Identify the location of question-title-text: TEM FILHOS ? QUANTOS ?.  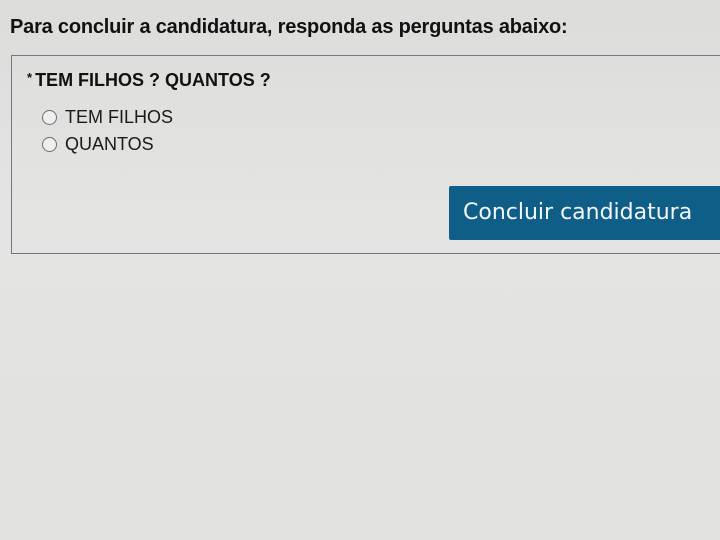
(153, 80).